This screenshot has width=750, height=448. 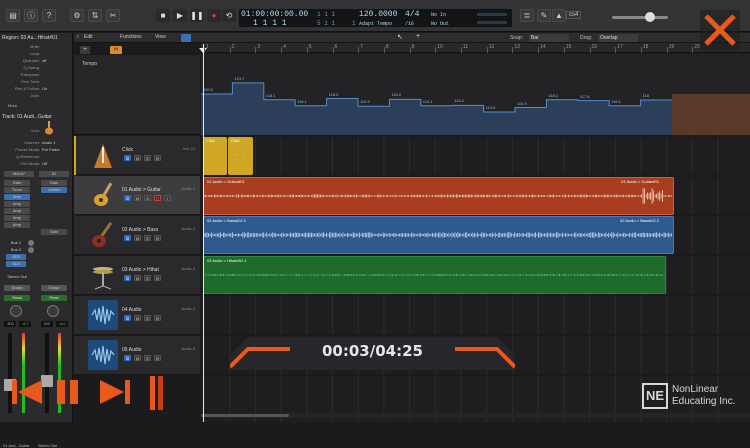 I want to click on output-setting: No Out, so click(x=440, y=24).